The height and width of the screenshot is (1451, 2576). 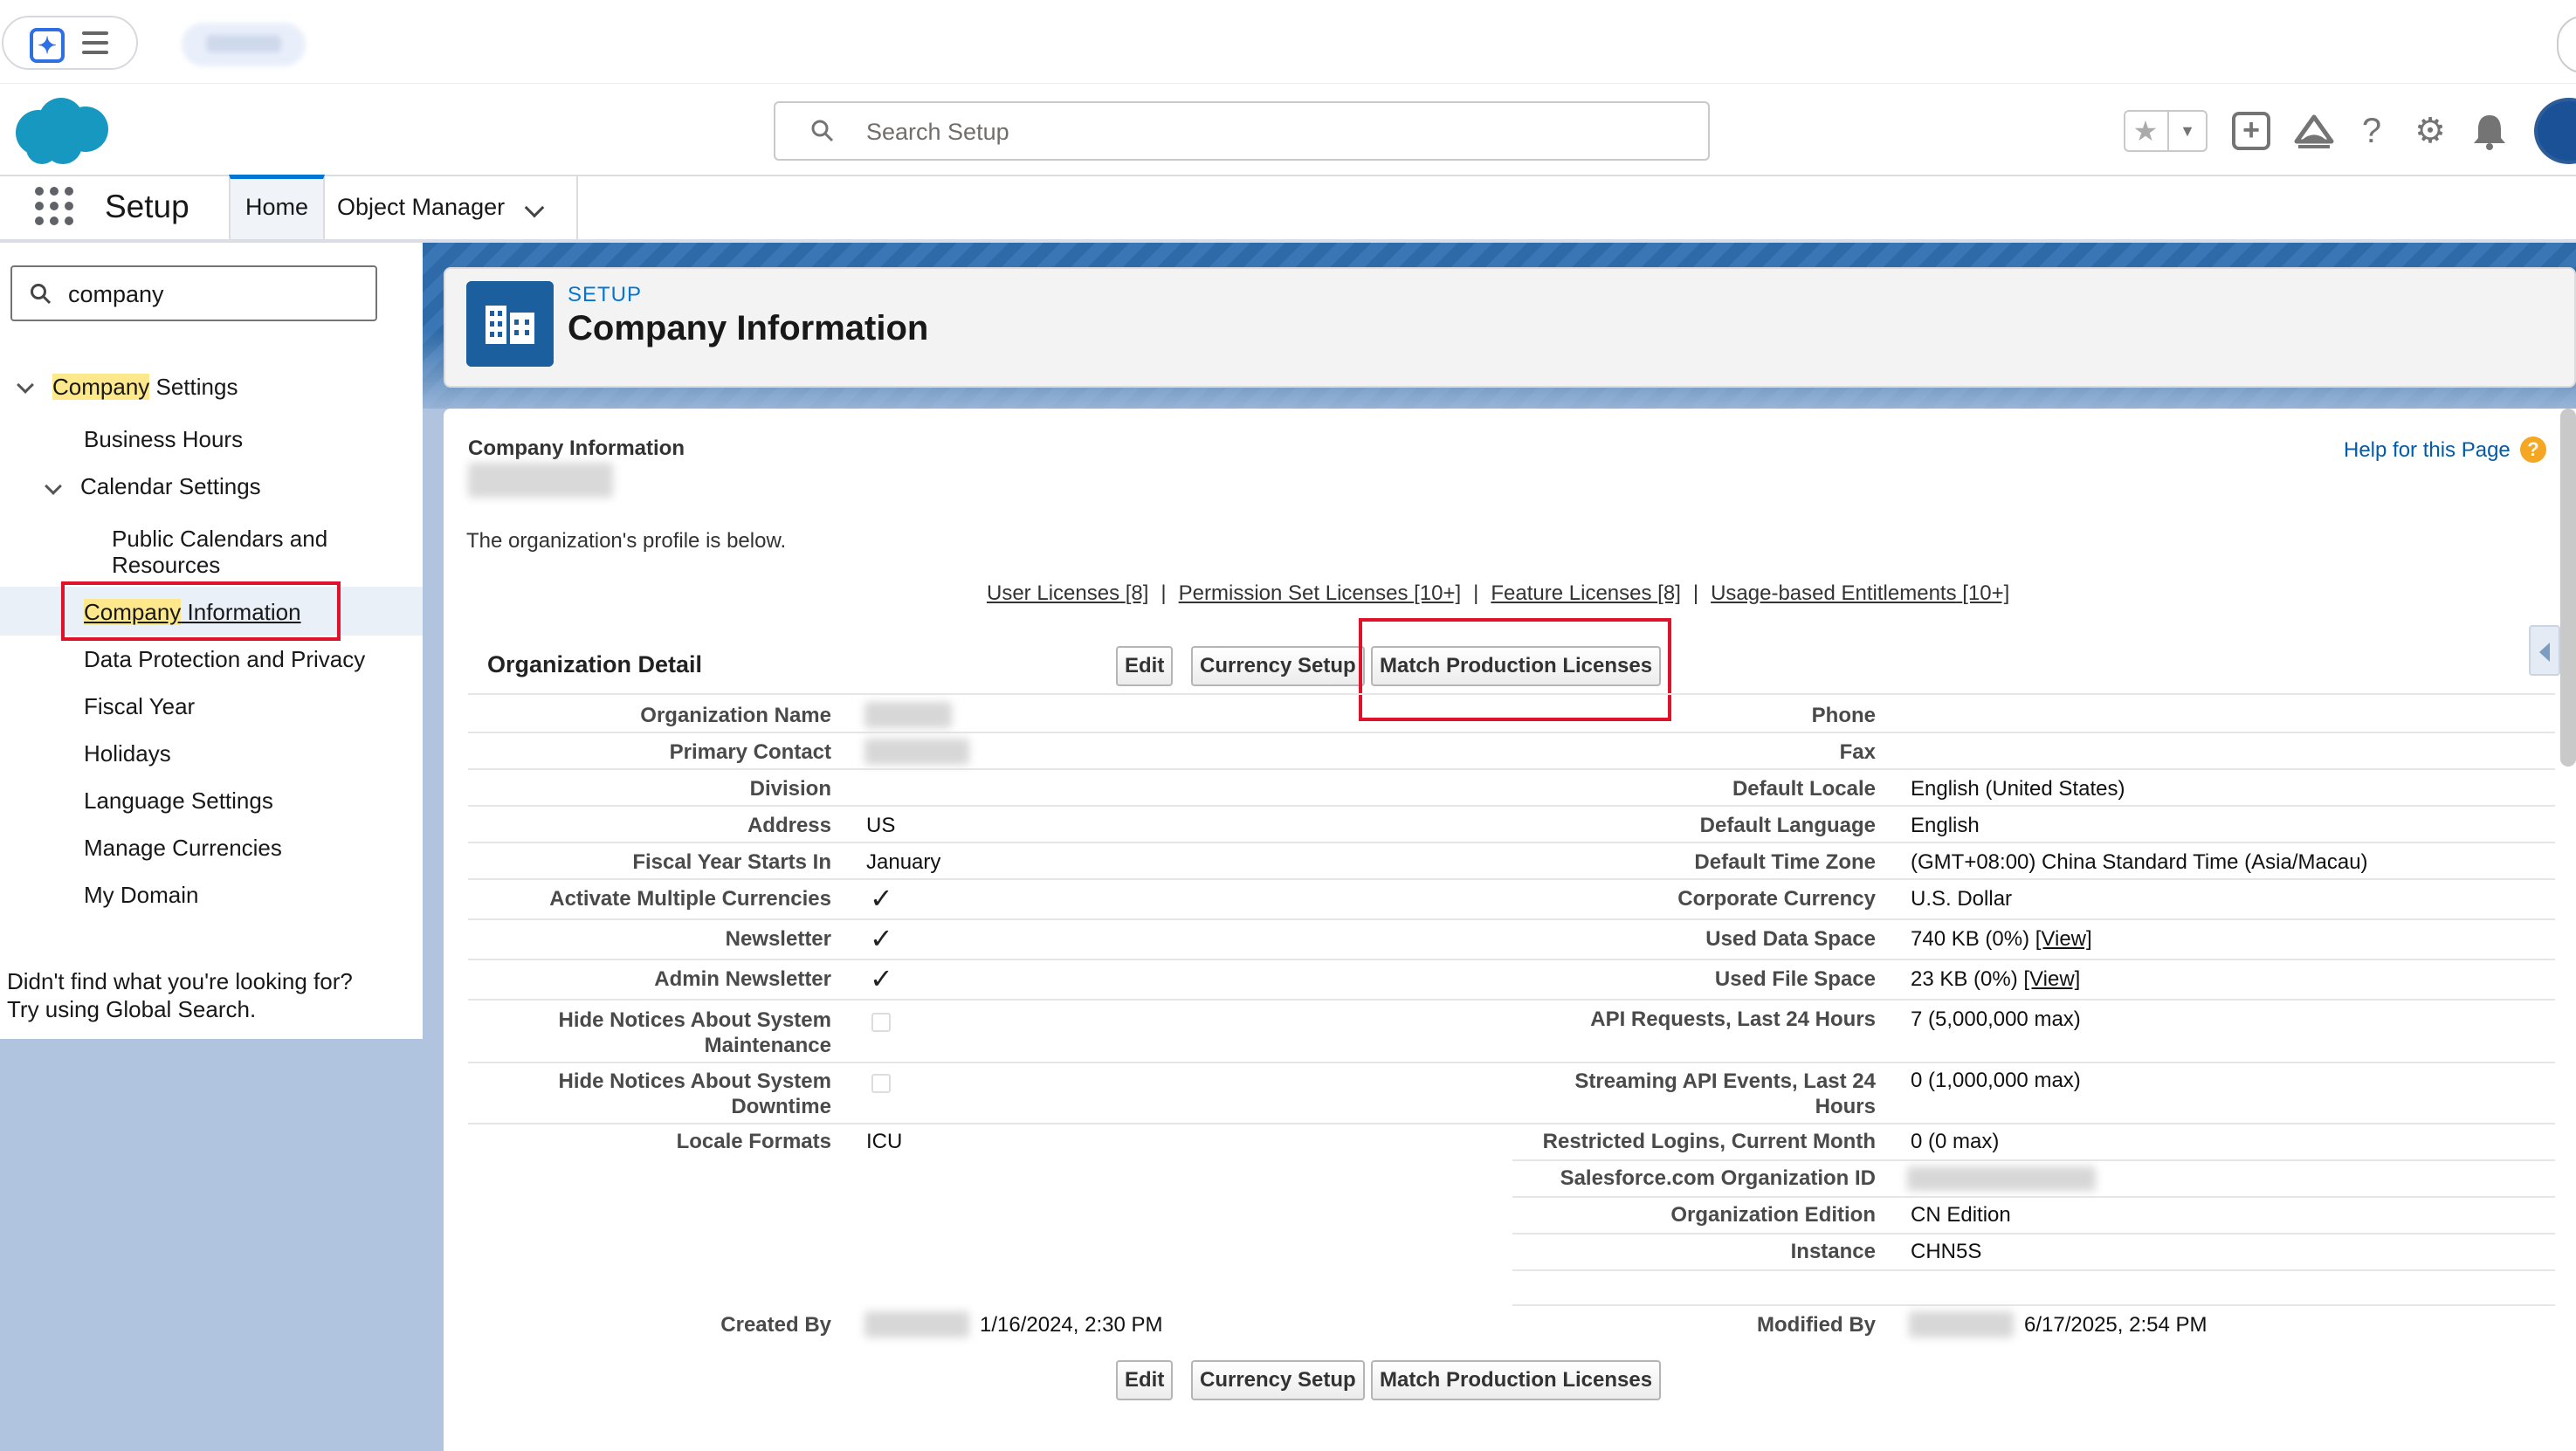 I want to click on admin-newsletter-label: Admin Newsletter, so click(x=742, y=979).